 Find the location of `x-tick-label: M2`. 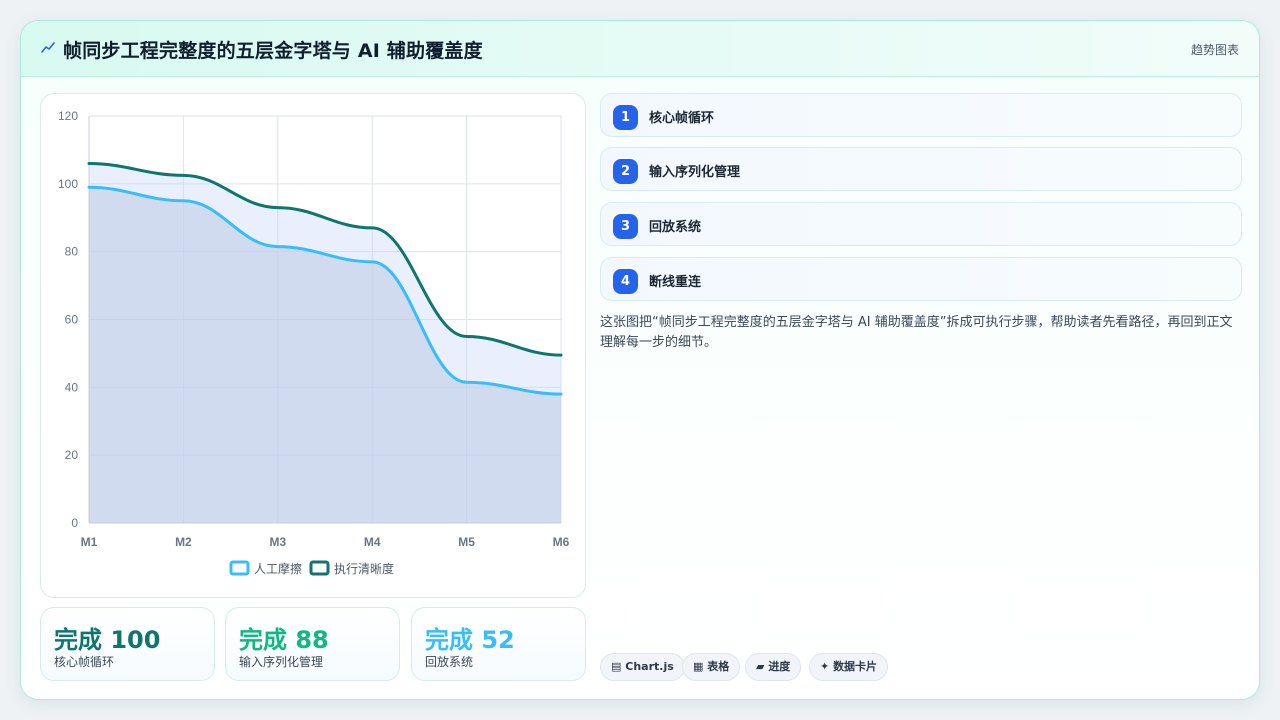

x-tick-label: M2 is located at coordinates (183, 542).